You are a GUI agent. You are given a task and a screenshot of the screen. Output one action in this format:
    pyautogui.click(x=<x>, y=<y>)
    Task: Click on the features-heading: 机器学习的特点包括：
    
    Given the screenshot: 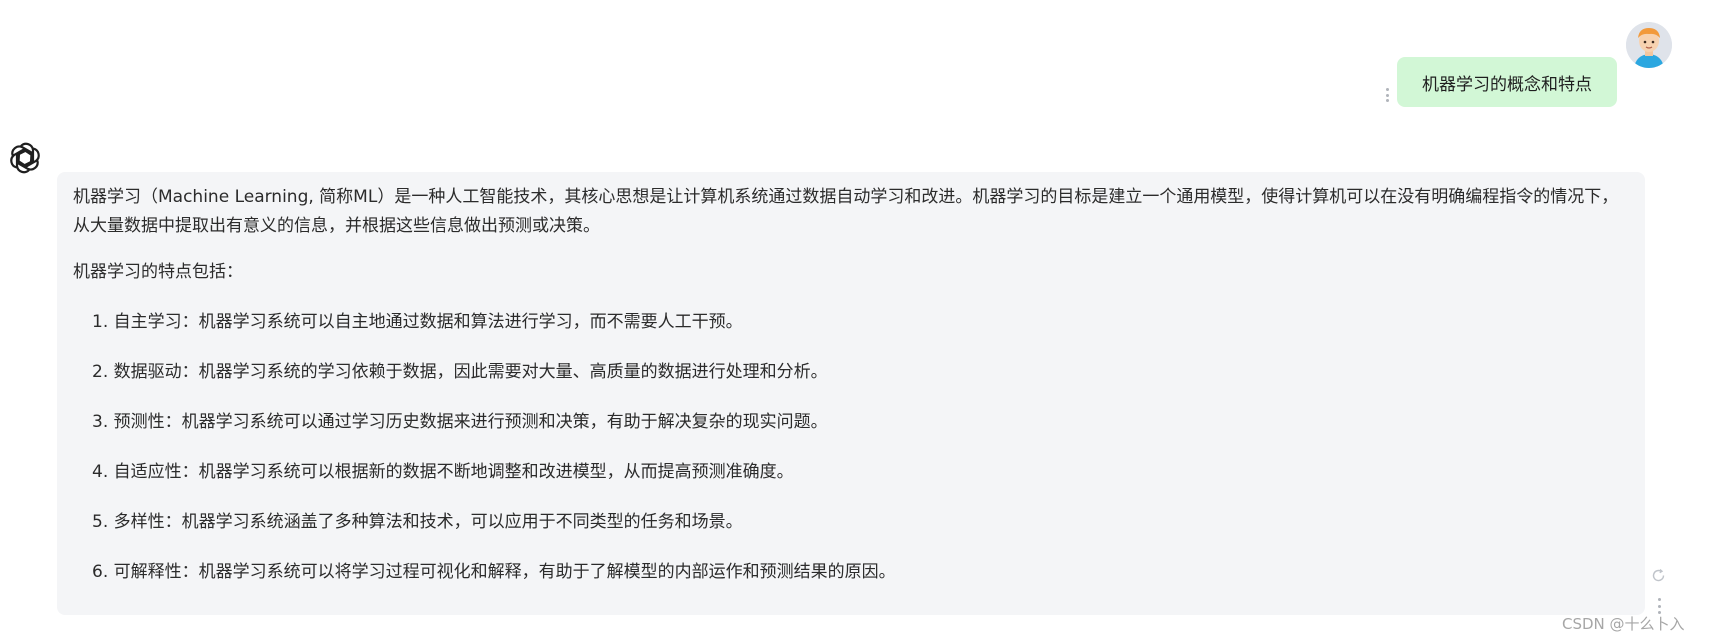 What is the action you would take?
    pyautogui.click(x=158, y=272)
    